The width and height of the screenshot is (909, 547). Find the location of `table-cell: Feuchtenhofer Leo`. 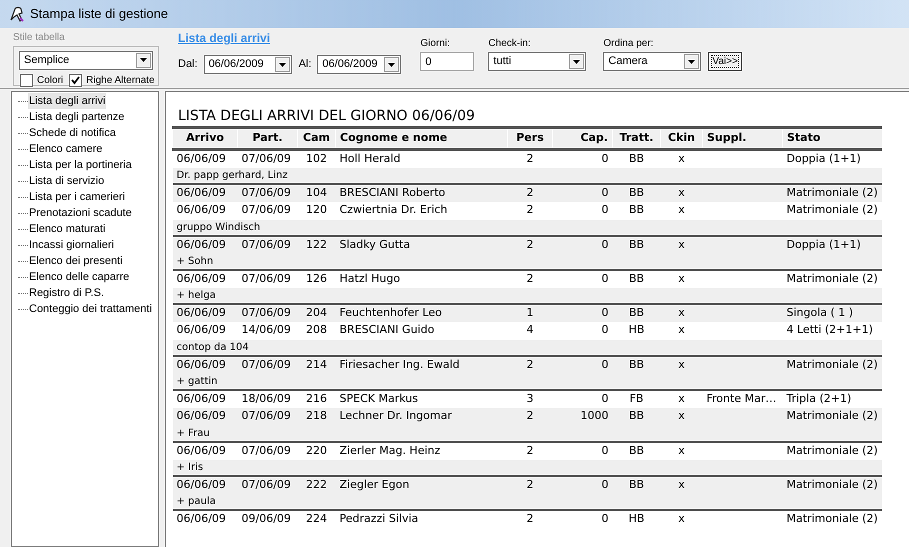

table-cell: Feuchtenhofer Leo is located at coordinates (391, 312).